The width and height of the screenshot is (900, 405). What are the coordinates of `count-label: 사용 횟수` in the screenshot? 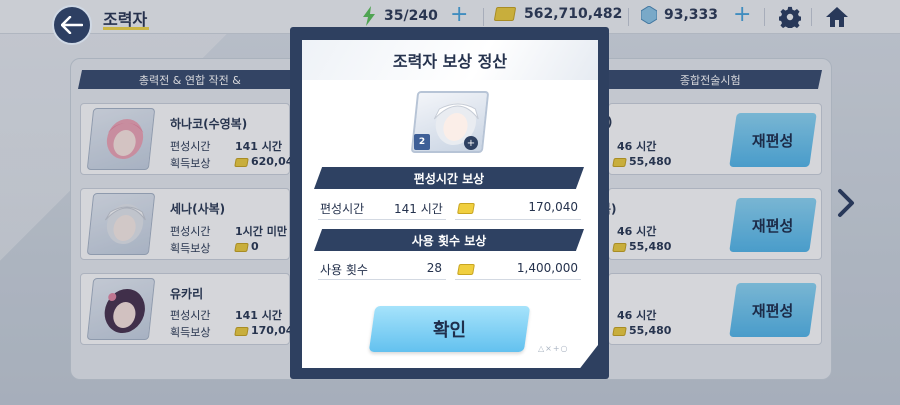 It's located at (344, 270).